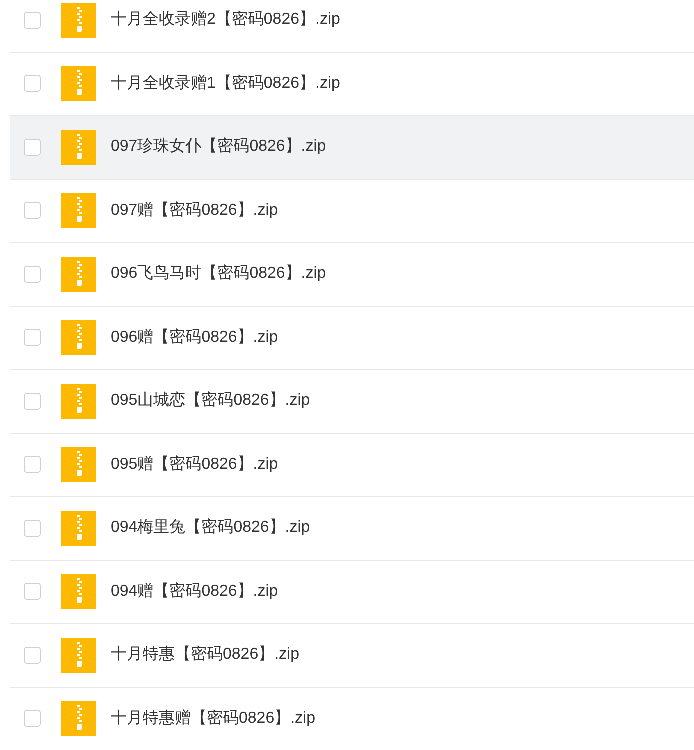  Describe the element at coordinates (352, 465) in the screenshot. I see `file-row: 095赠【密码0826】.zip` at that location.